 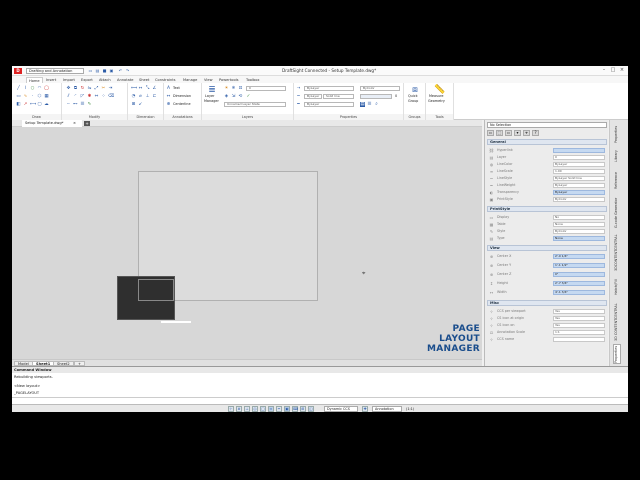 What do you see at coordinates (618, 134) in the screenshot?
I see `side-tab-properties-top: Properties` at bounding box center [618, 134].